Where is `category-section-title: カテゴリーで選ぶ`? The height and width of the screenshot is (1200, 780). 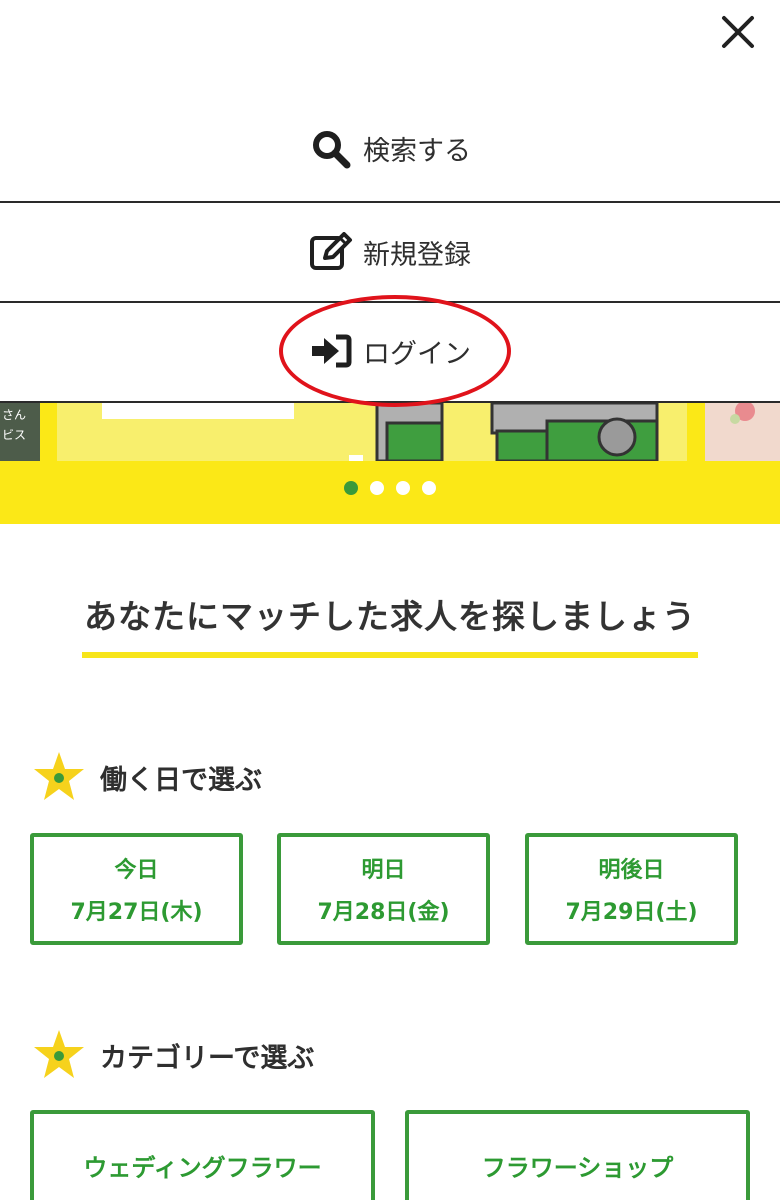
category-section-title: カテゴリーで選ぶ is located at coordinates (207, 1058).